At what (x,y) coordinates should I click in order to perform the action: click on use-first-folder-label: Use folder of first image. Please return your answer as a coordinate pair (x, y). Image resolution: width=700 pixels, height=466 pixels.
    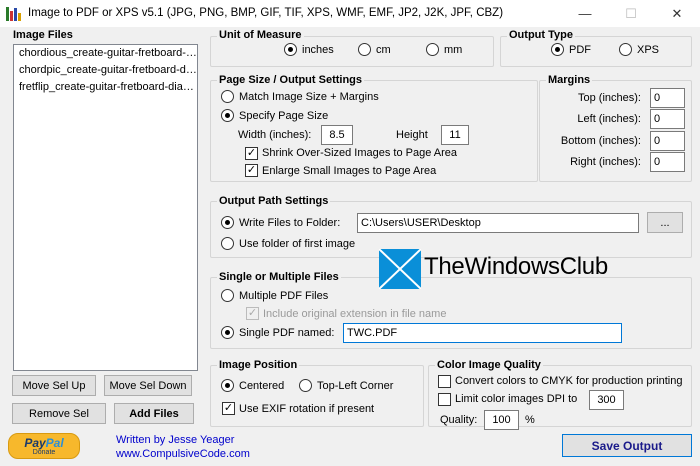
    Looking at the image, I should click on (297, 244).